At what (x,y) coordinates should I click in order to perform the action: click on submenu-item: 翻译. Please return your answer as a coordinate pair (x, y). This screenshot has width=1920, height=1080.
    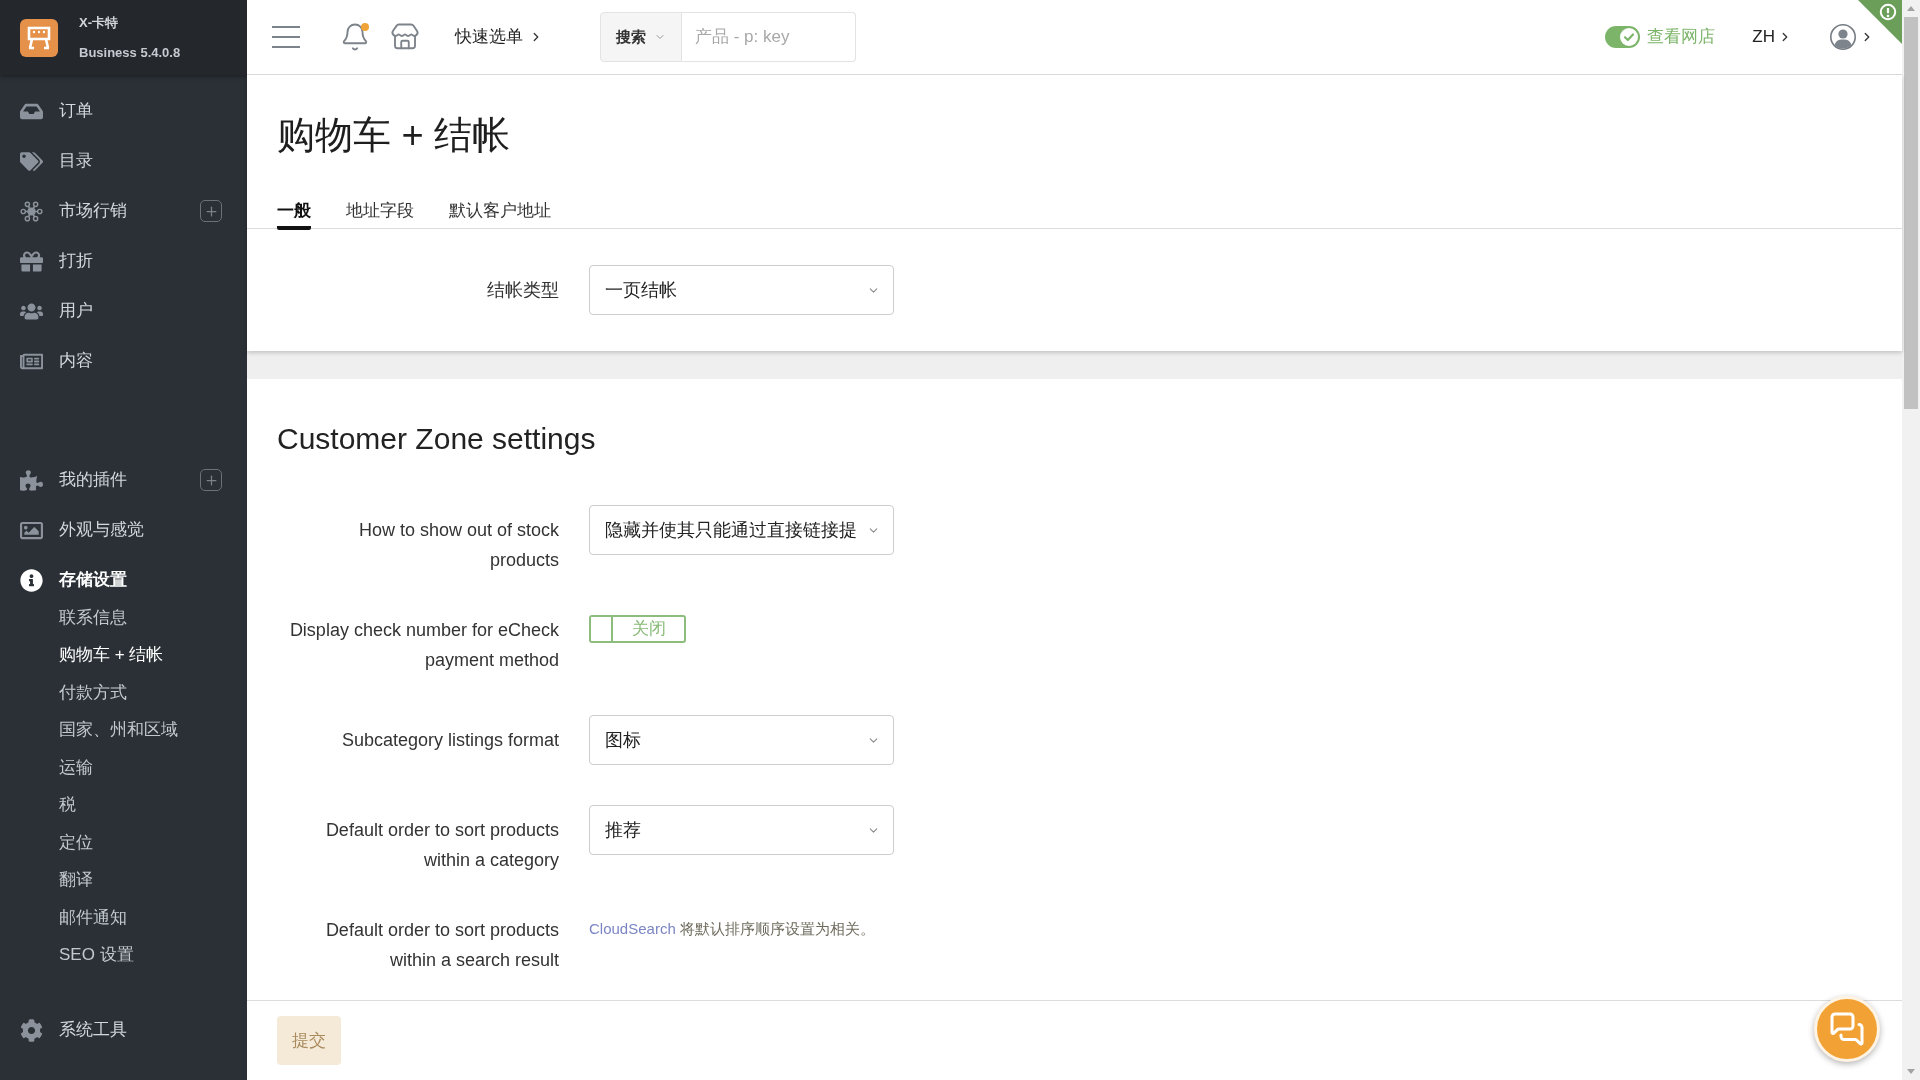
    Looking at the image, I should click on (76, 880).